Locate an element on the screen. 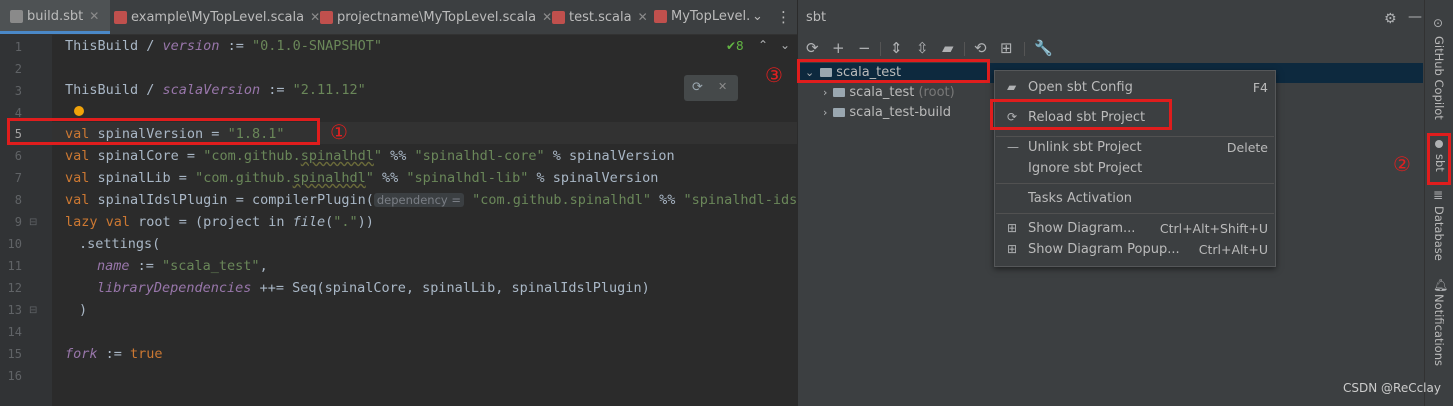 The width and height of the screenshot is (1453, 406). code-line: ThisBuild / scalaVersion := "2.11.12" is located at coordinates (215, 90).